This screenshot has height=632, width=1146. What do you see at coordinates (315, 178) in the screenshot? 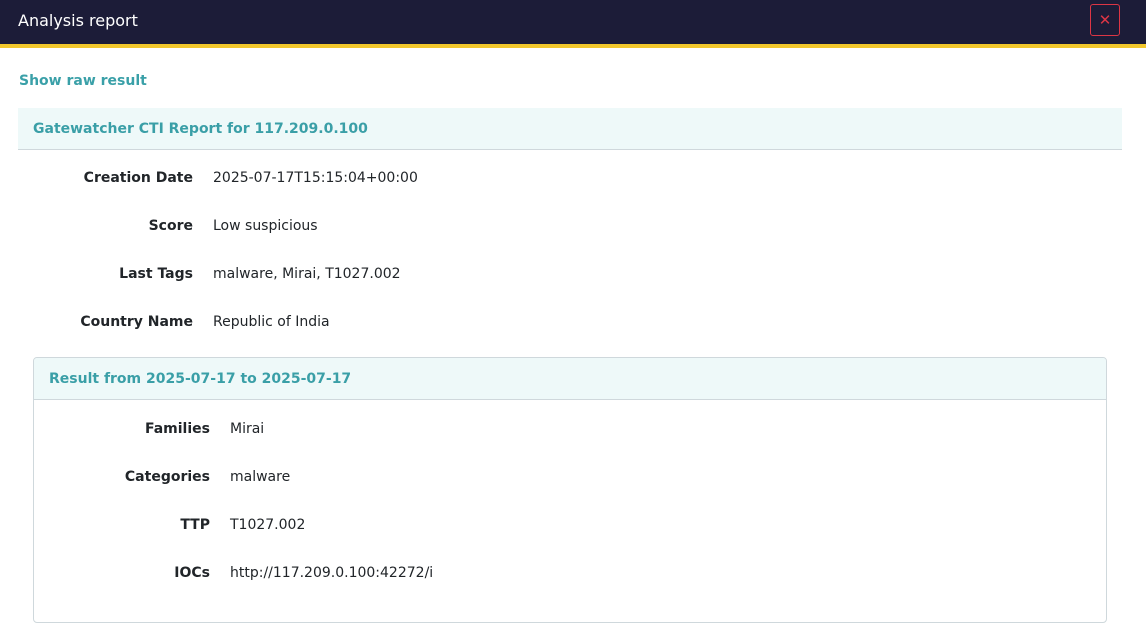
I see `field-value: 2025-07-17T15:15:04+00:00` at bounding box center [315, 178].